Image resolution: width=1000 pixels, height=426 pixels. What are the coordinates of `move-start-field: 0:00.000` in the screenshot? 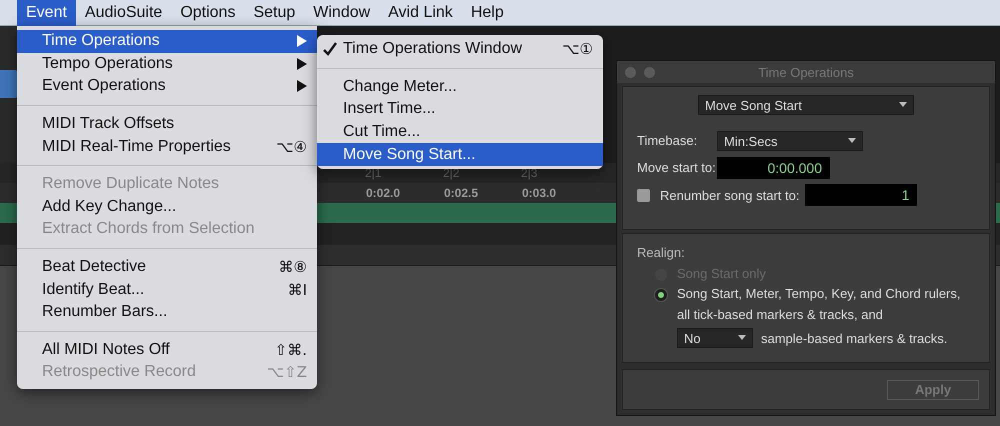 It's located at (773, 168).